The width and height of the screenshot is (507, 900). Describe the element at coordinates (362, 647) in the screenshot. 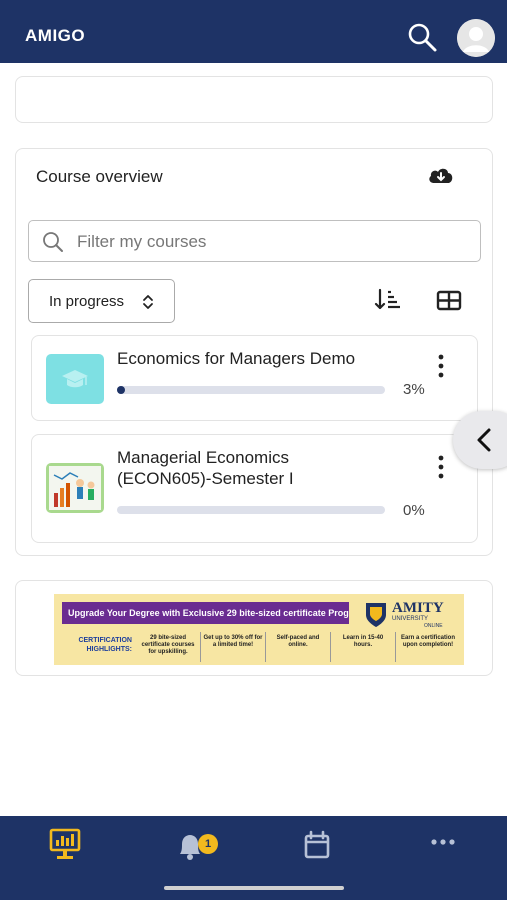

I see `banner-highlight: Learn in 15-40 hours.` at that location.